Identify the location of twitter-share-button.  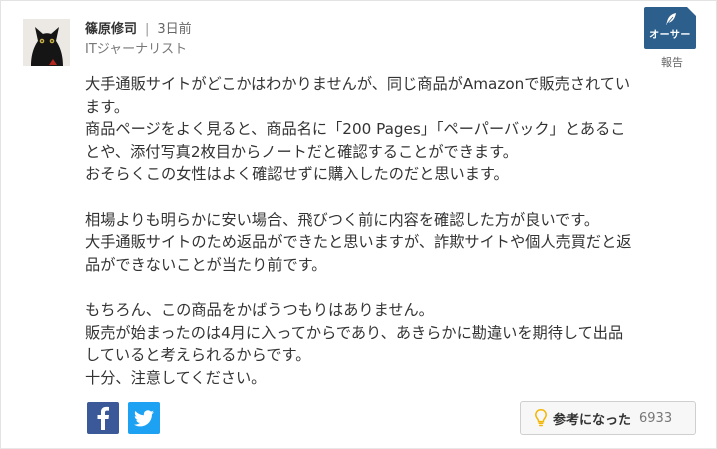
(144, 418).